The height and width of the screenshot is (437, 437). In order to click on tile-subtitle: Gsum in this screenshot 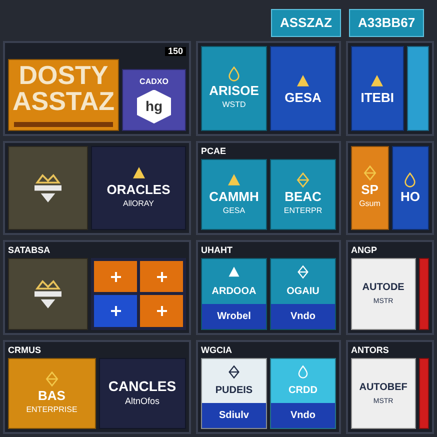, I will do `click(369, 204)`.